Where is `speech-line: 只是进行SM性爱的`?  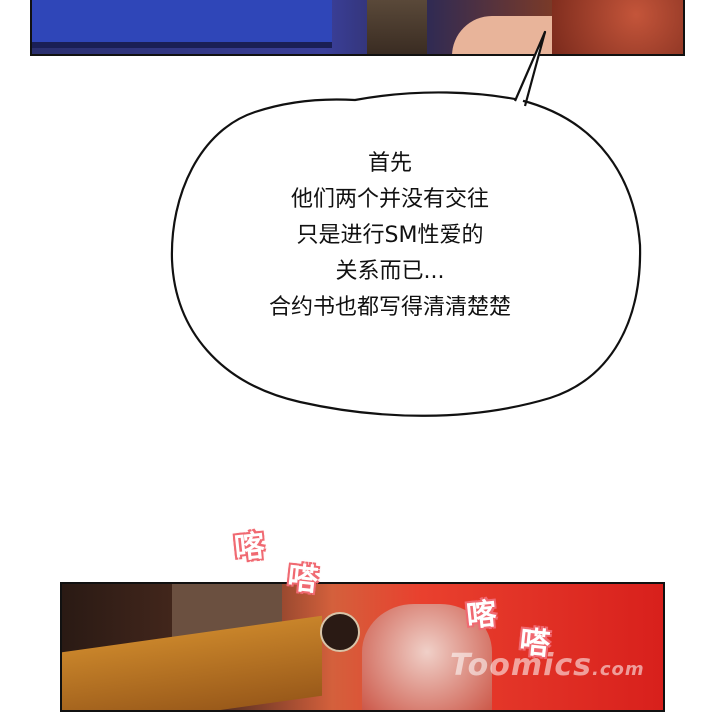 speech-line: 只是进行SM性爱的 is located at coordinates (390, 235).